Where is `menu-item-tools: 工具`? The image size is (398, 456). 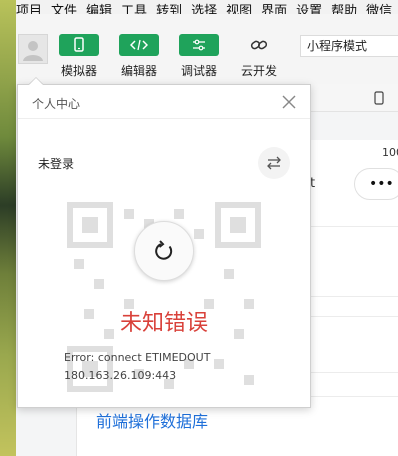
menu-item-tools: 工具 is located at coordinates (134, 10).